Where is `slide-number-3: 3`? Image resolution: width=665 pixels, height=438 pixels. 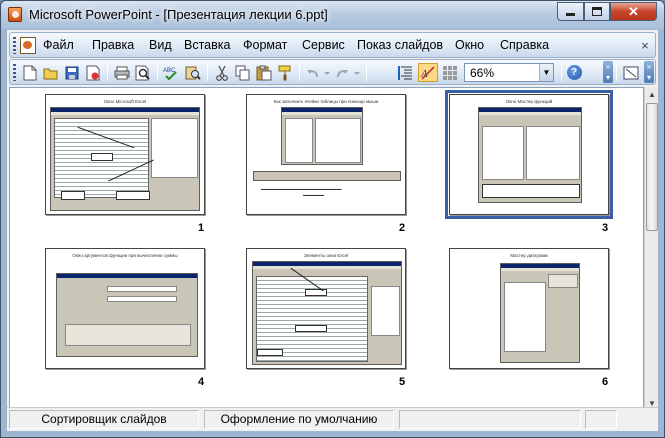 slide-number-3: 3 is located at coordinates (605, 228).